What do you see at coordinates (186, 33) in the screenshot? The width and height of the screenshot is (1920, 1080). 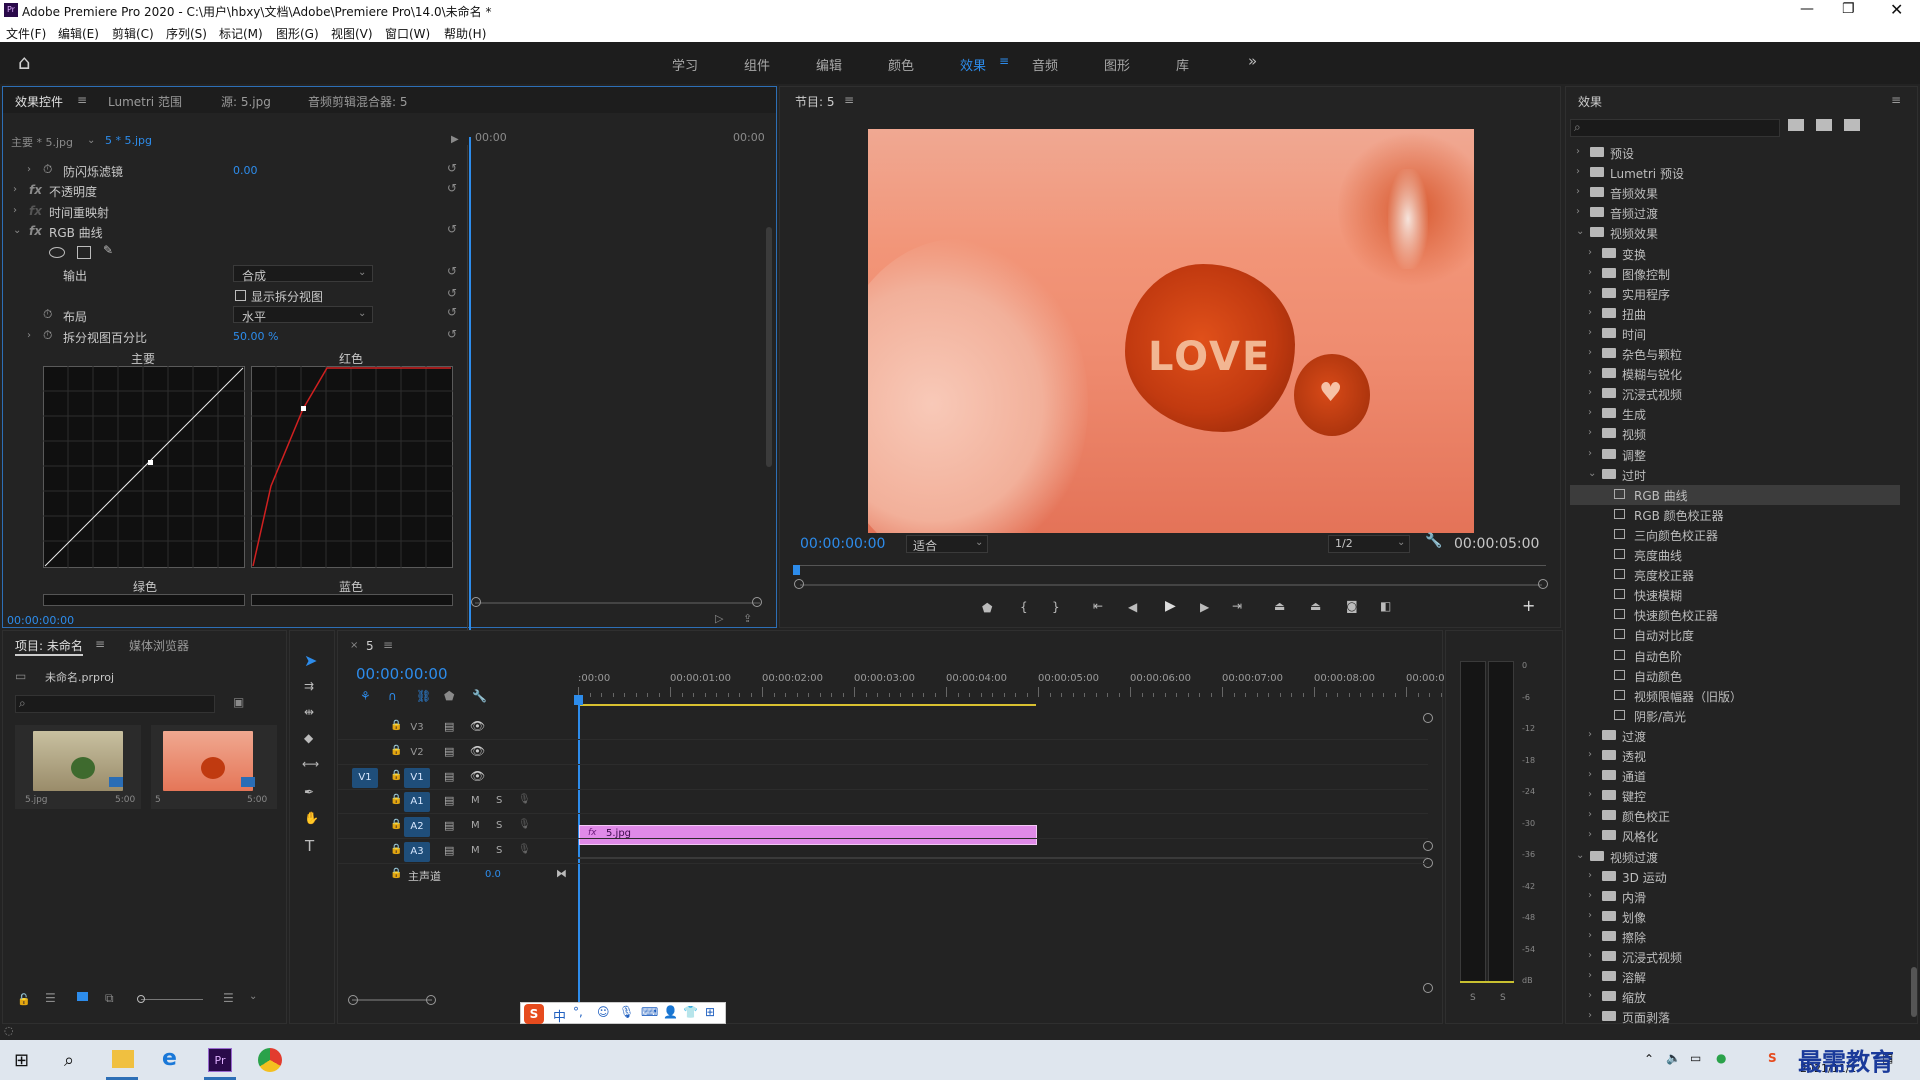 I see `menu-sequence: 序列(S)` at bounding box center [186, 33].